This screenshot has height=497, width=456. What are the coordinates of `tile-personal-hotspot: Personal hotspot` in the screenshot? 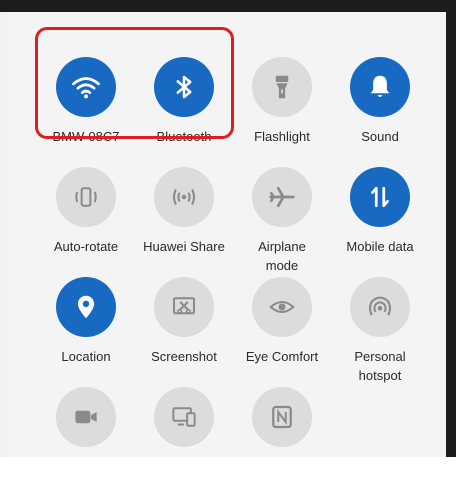 It's located at (380, 332).